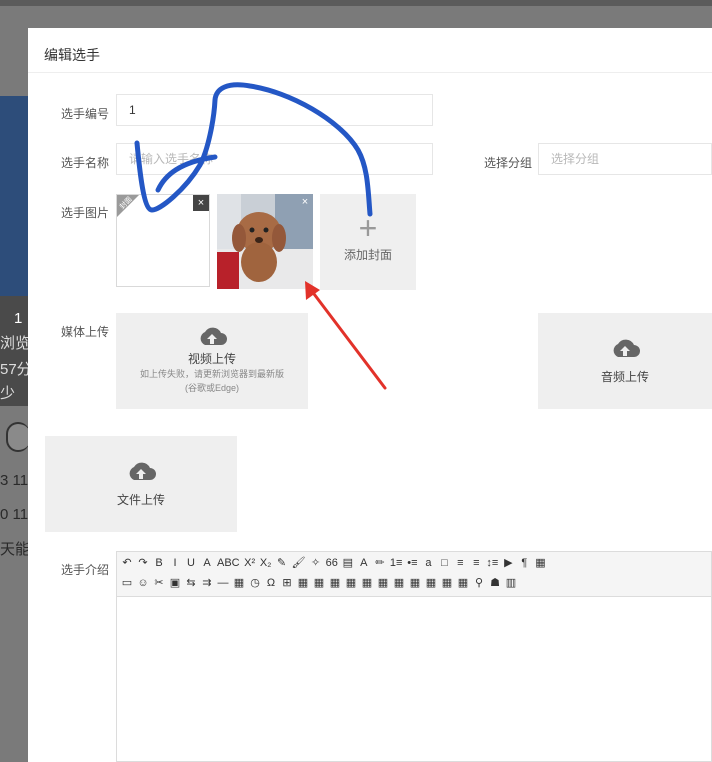 The width and height of the screenshot is (712, 762). Describe the element at coordinates (223, 583) in the screenshot. I see `toolbar-button: —` at that location.